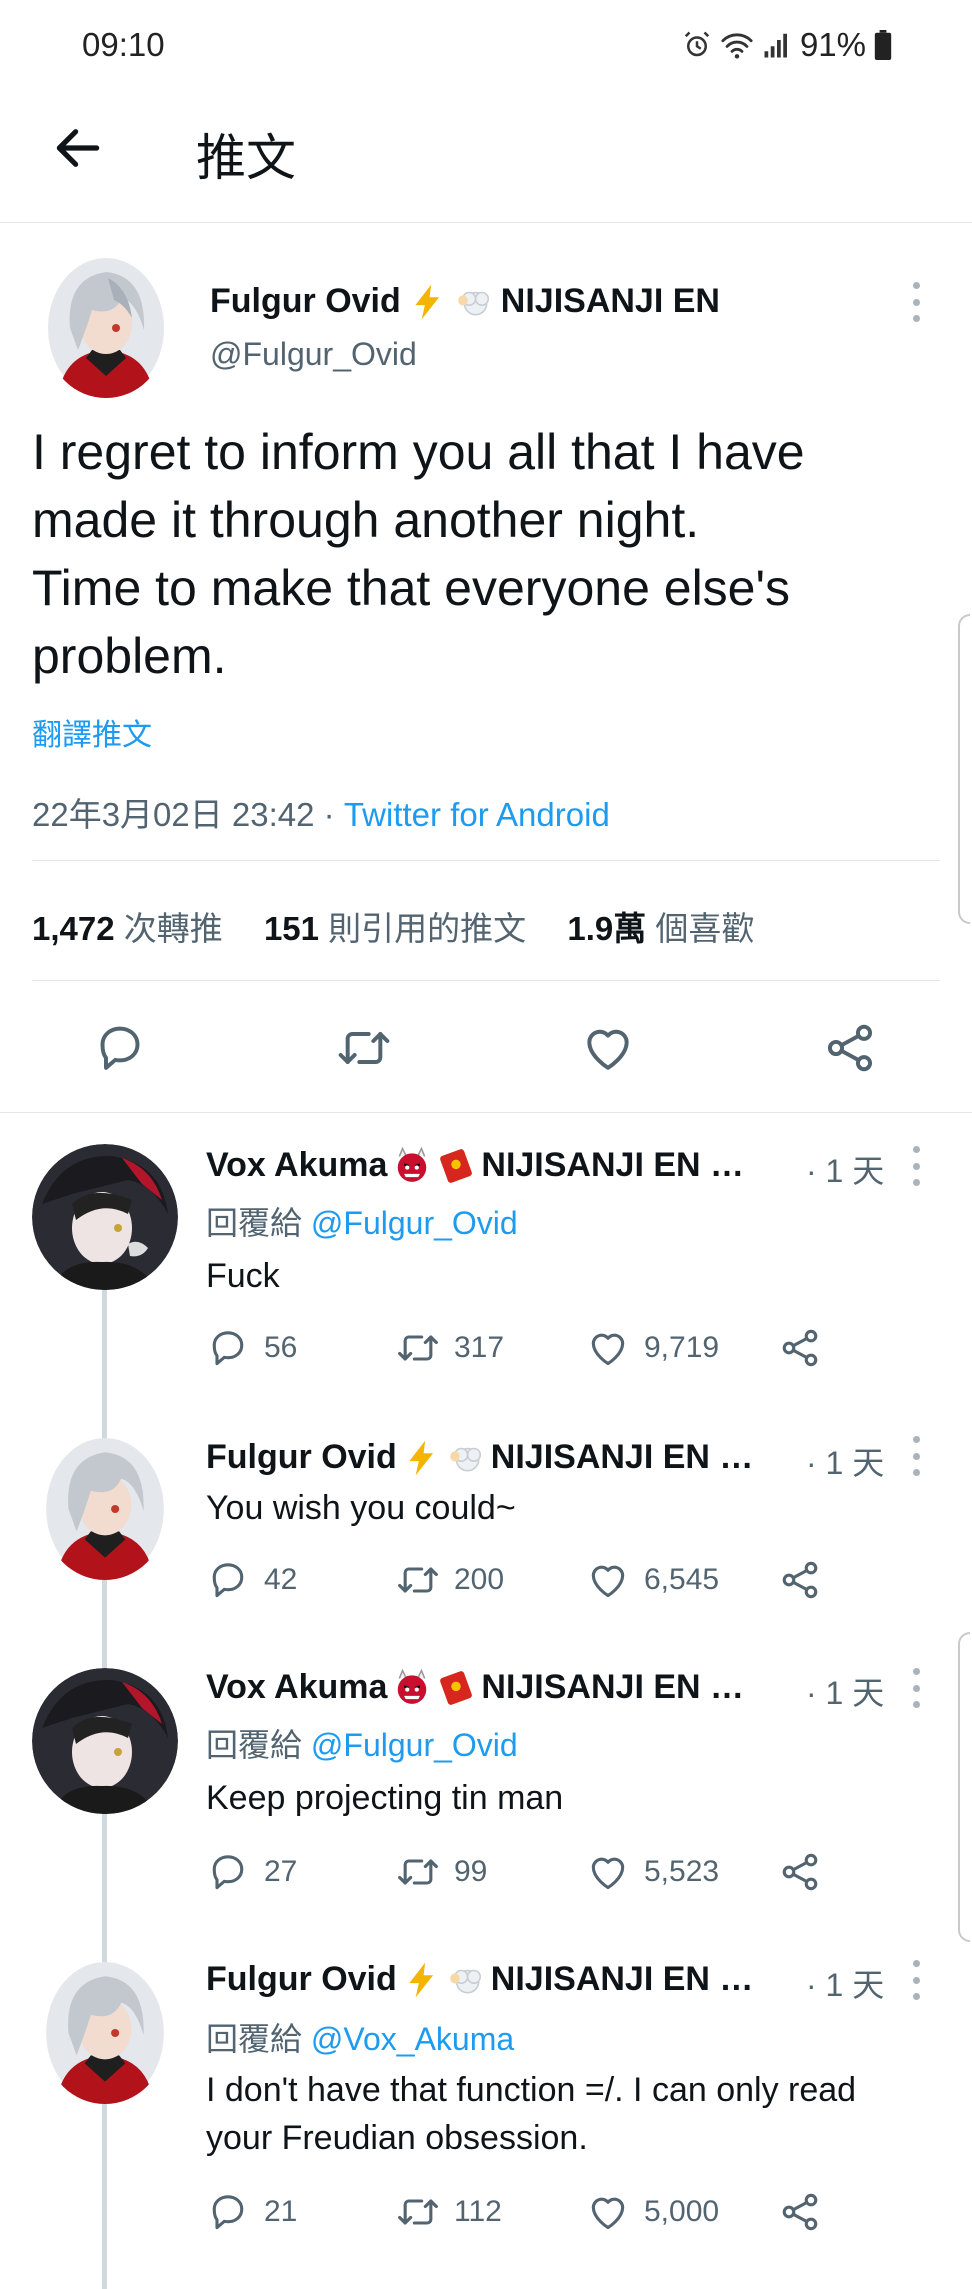  What do you see at coordinates (479, 1579) in the screenshot?
I see `retweet-count: 200` at bounding box center [479, 1579].